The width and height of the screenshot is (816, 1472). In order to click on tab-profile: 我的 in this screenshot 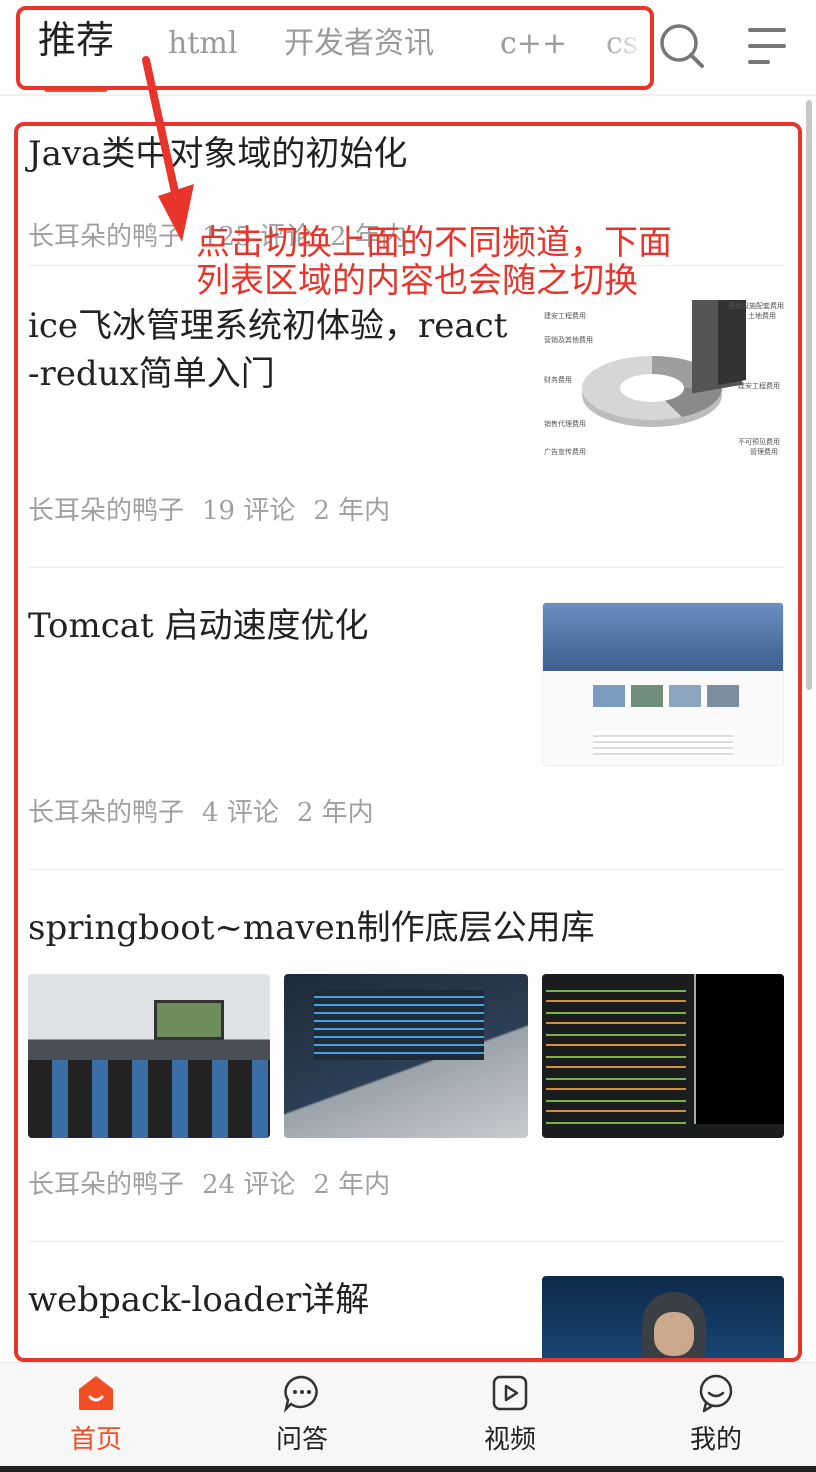, I will do `click(716, 1418)`.